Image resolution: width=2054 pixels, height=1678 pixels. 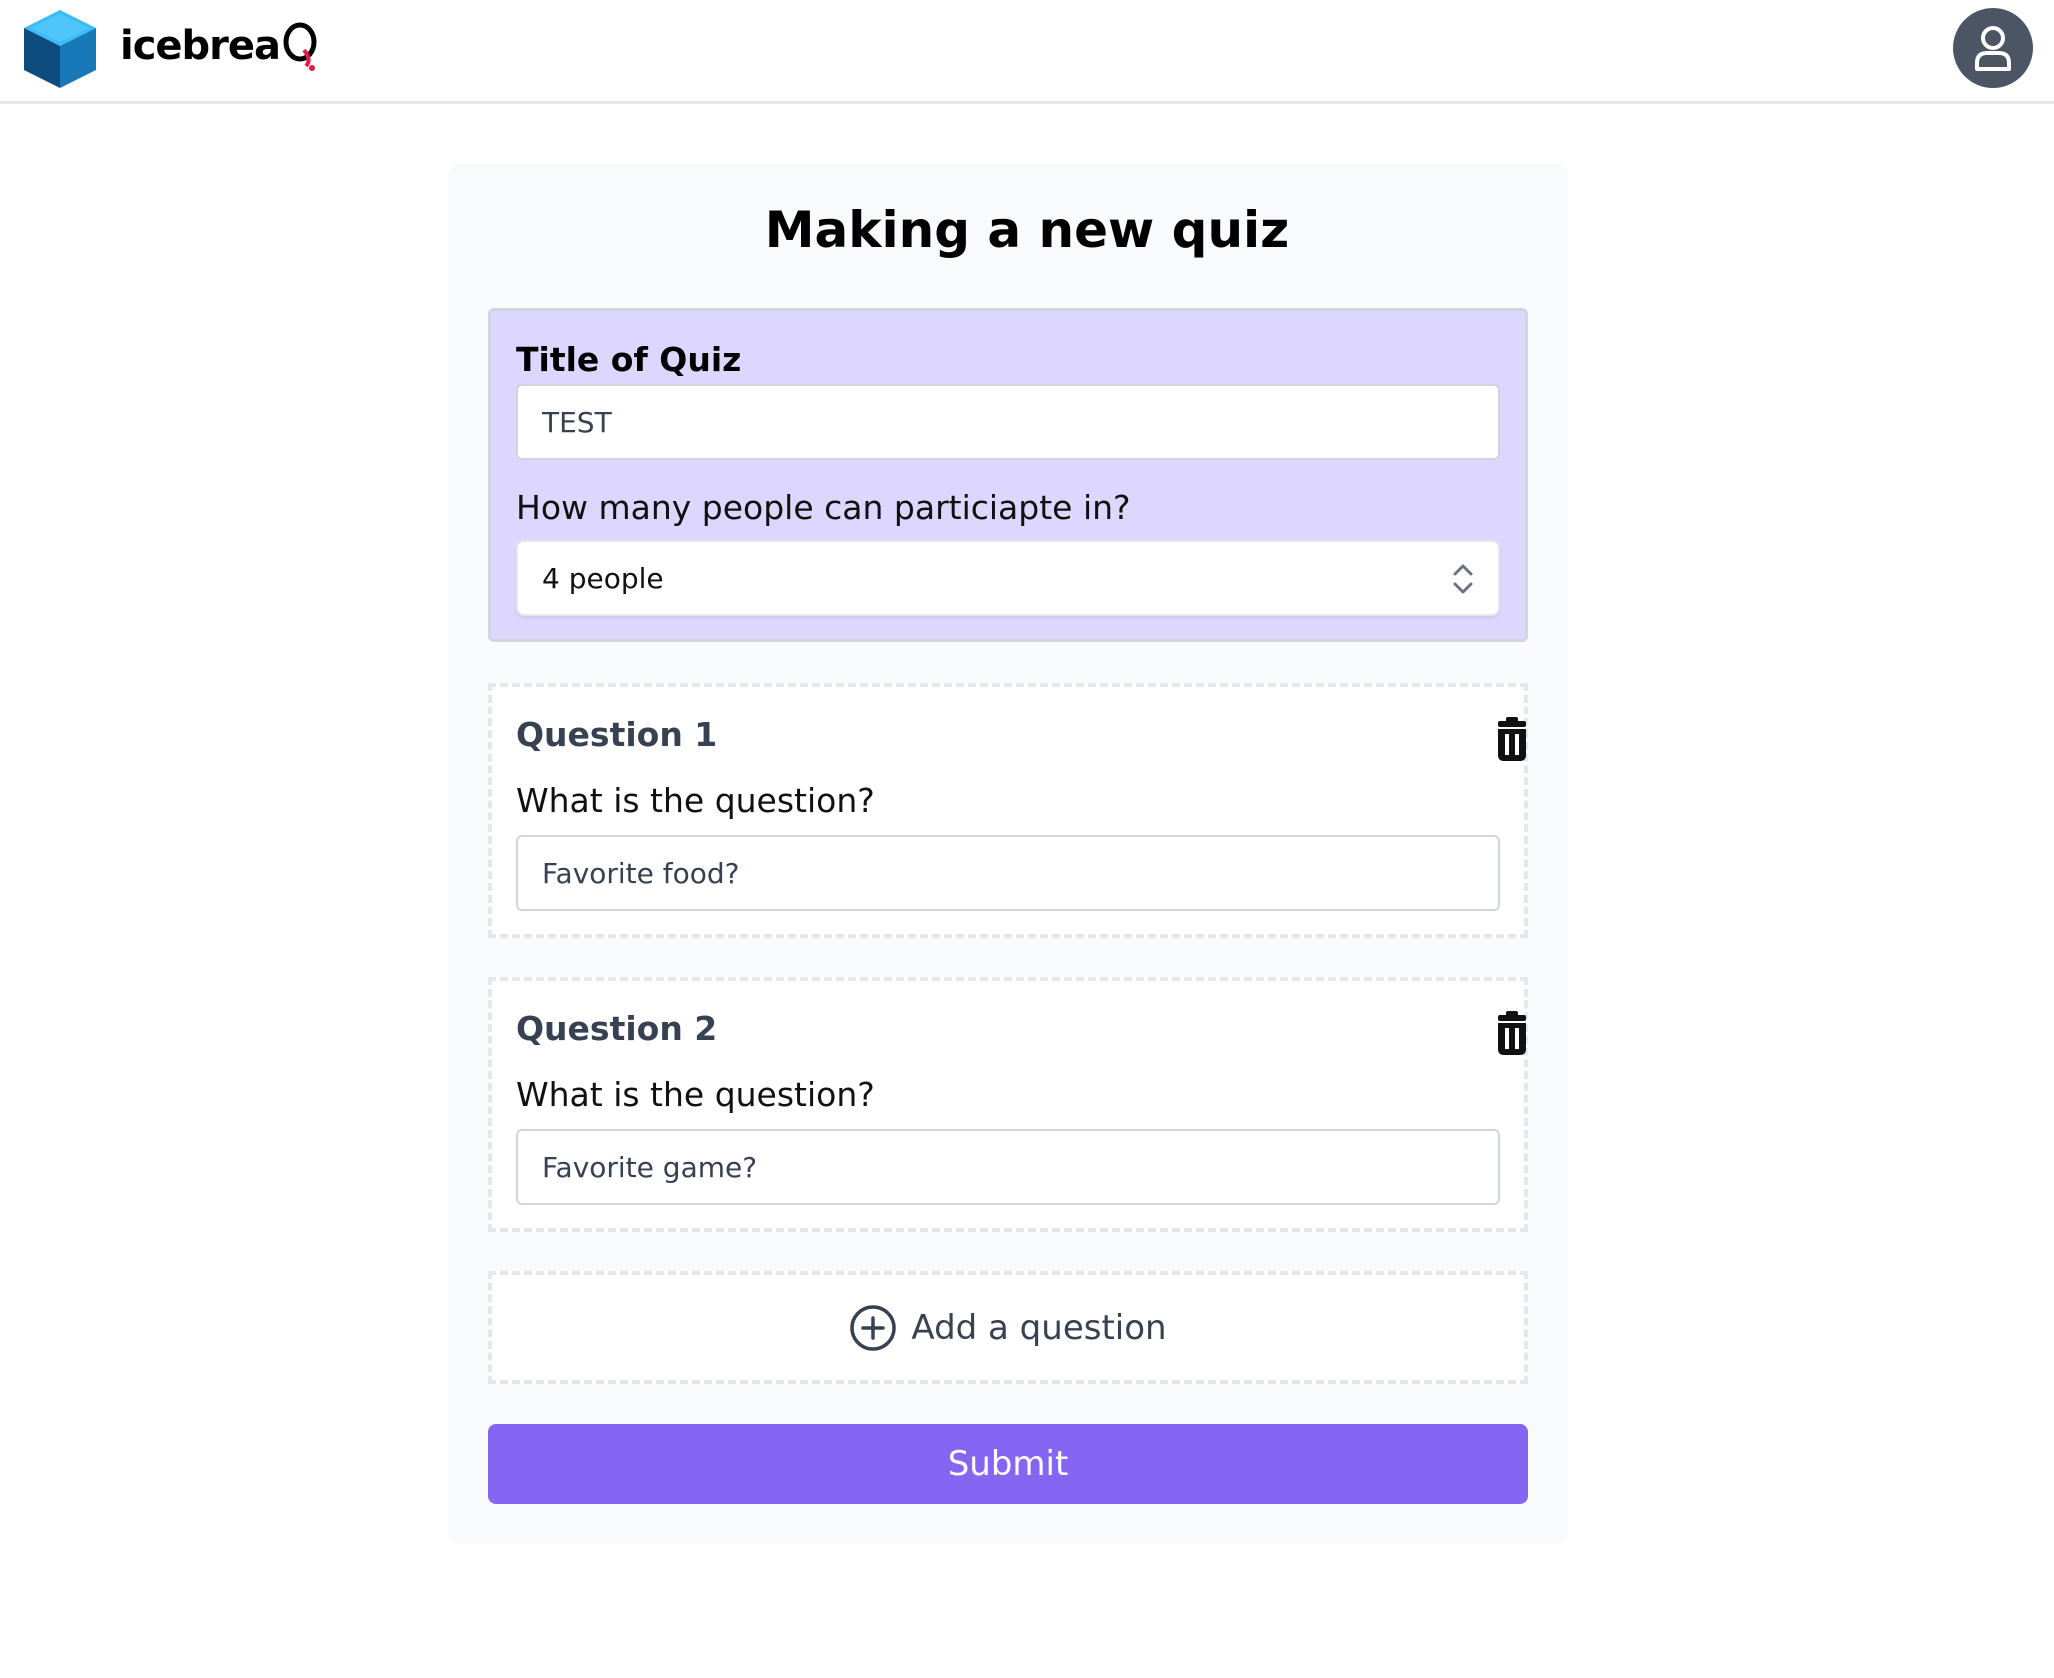 I want to click on brand-logo: icebrea, so click(x=221, y=46).